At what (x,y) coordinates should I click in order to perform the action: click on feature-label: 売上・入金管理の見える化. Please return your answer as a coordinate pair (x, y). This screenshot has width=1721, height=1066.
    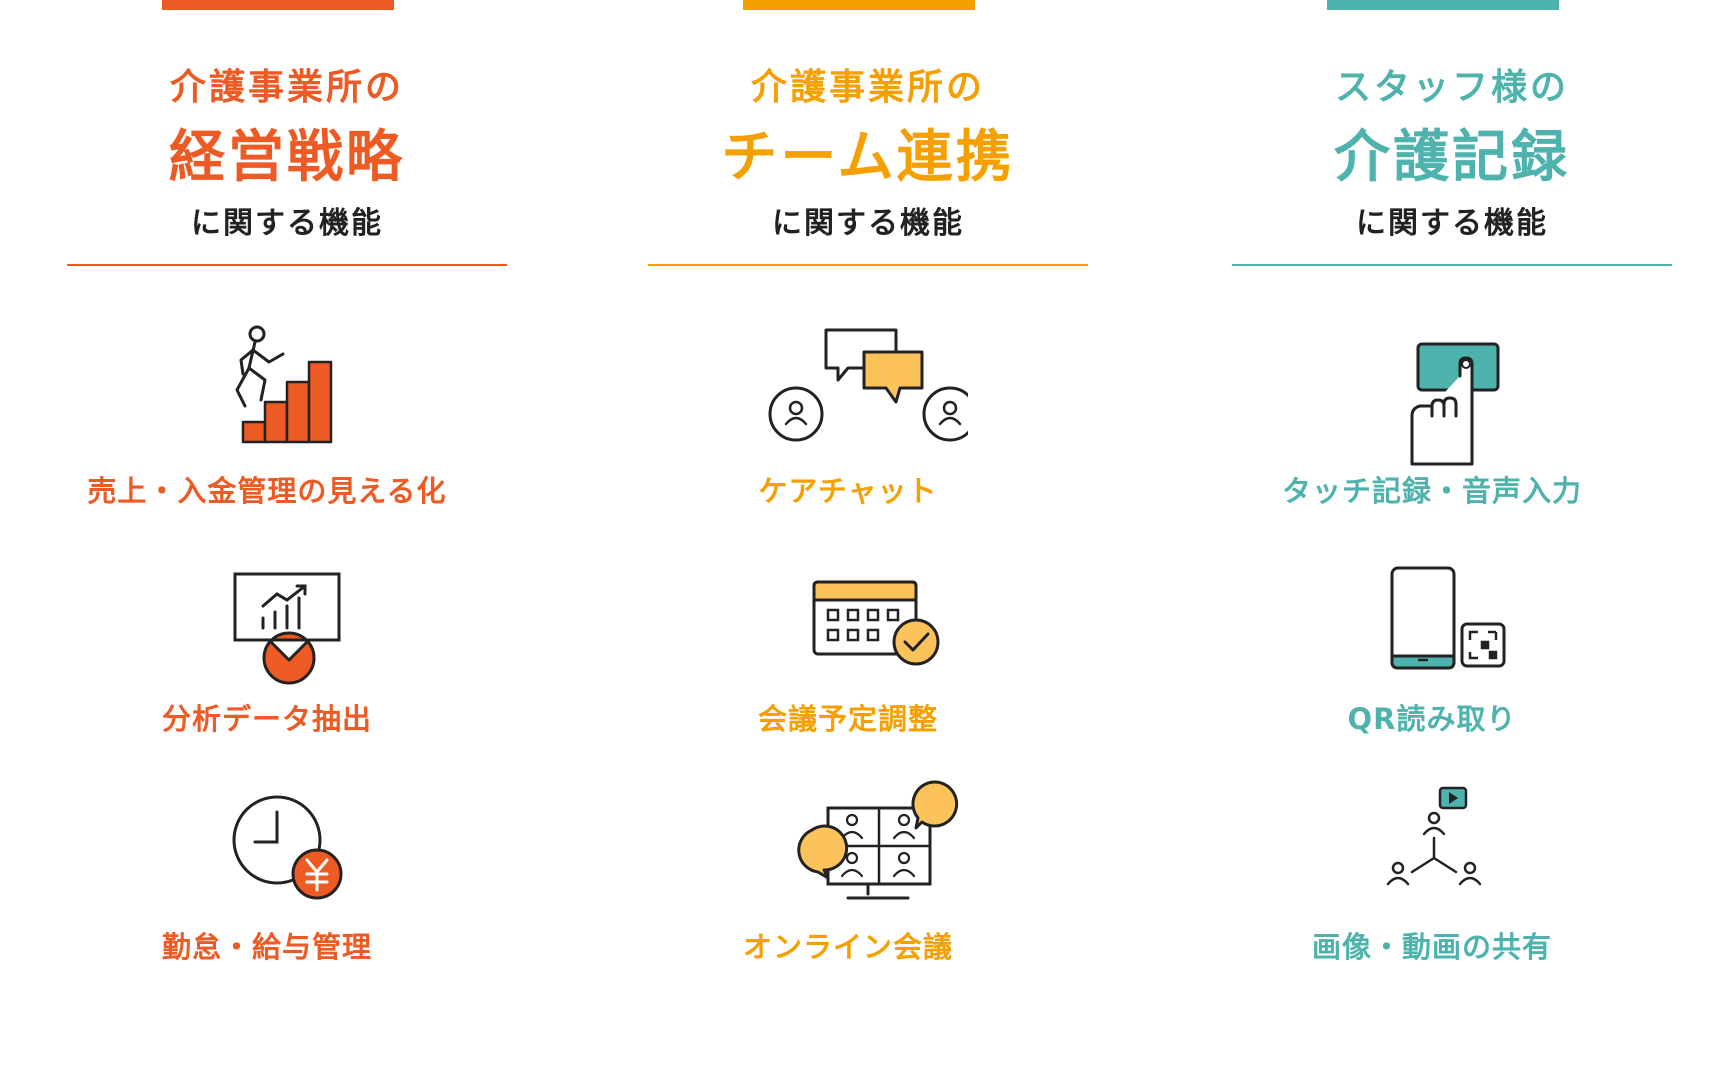
    Looking at the image, I should click on (267, 491).